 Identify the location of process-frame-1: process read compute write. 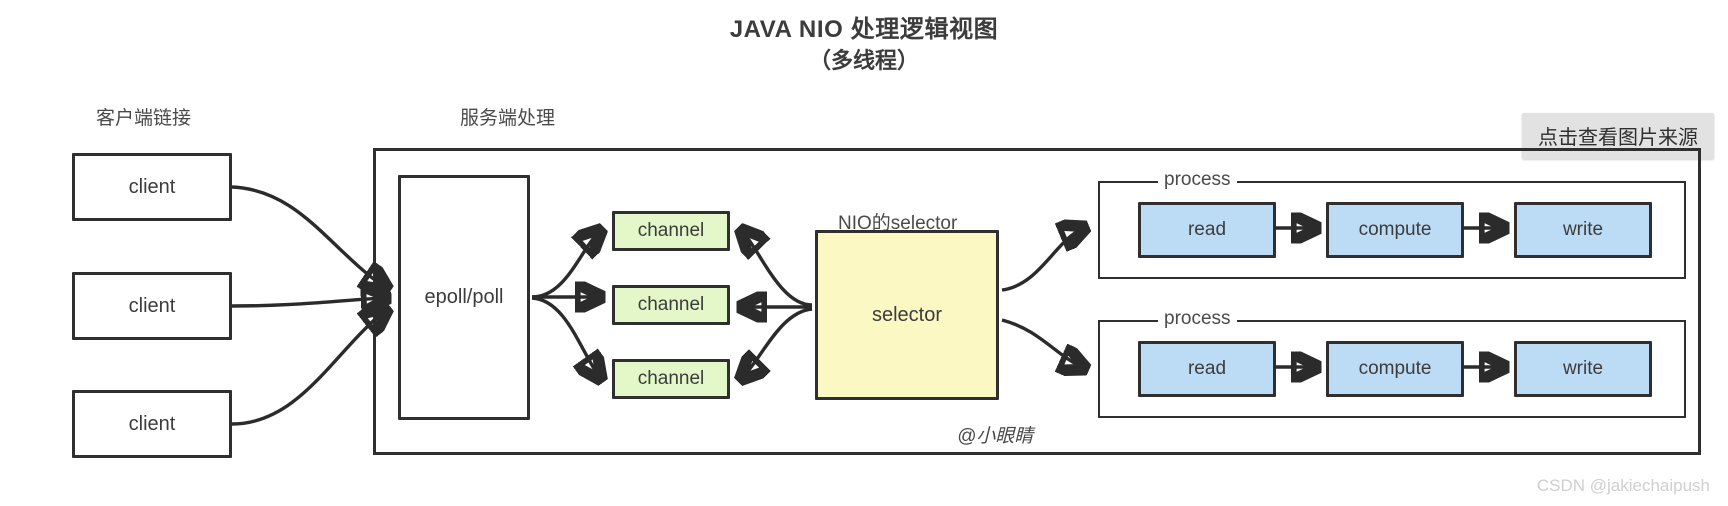
(1392, 224).